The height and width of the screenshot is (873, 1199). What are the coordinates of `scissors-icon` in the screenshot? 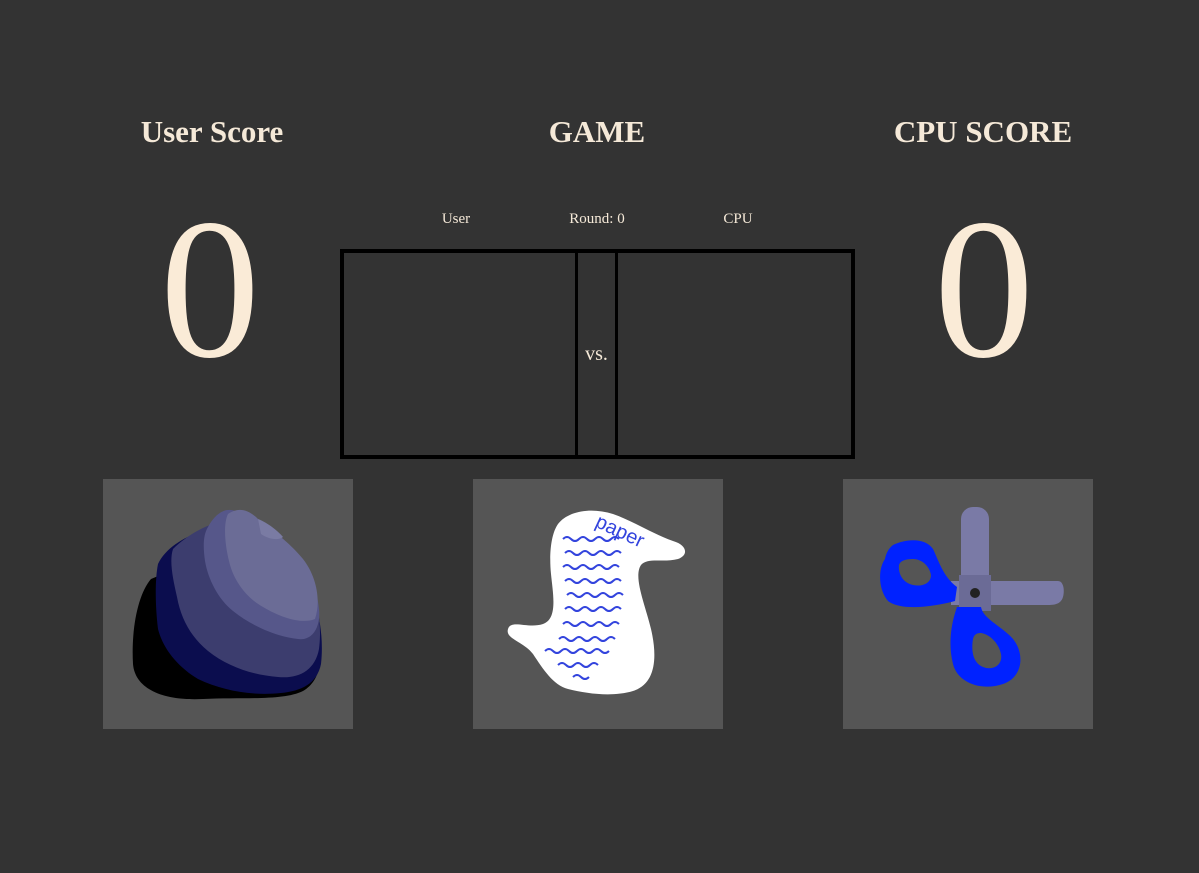 It's located at (972, 597).